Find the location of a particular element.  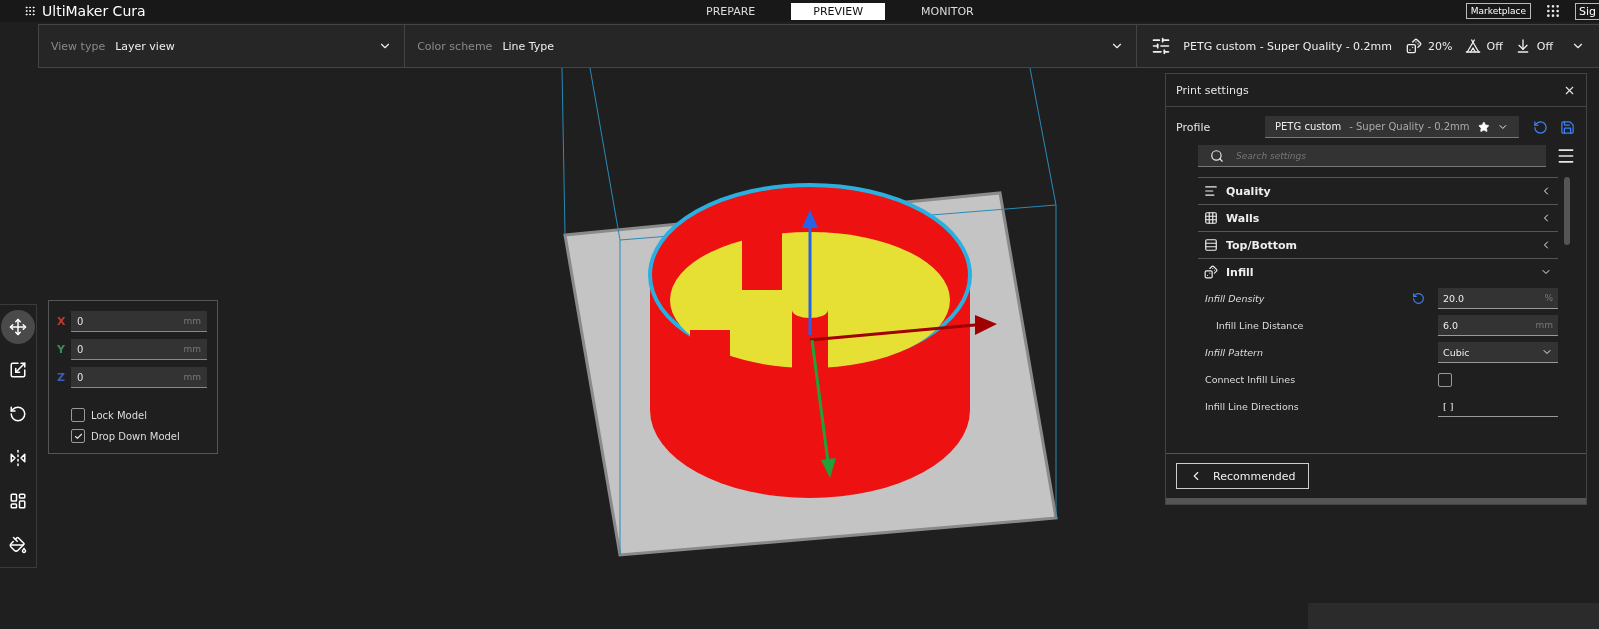

marketplace-button: Marketplace is located at coordinates (1498, 11).